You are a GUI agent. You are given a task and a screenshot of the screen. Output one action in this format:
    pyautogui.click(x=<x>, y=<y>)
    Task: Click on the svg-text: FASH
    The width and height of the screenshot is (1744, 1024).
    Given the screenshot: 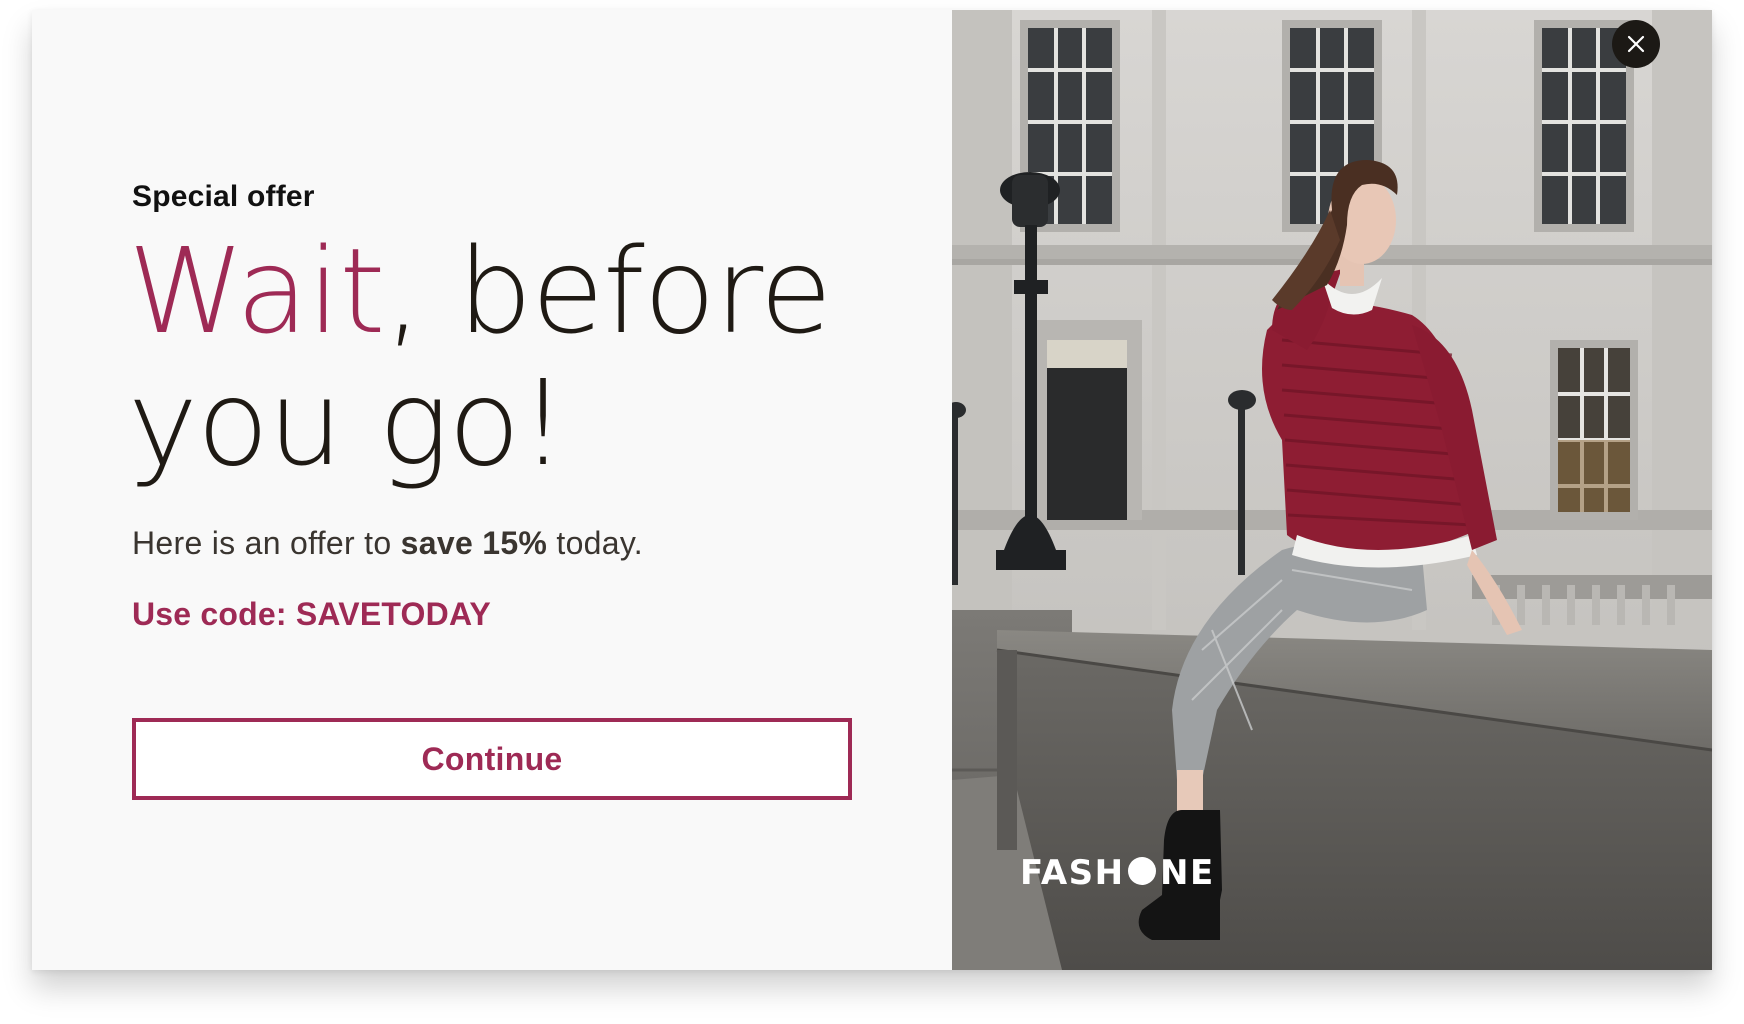 What is the action you would take?
    pyautogui.click(x=1072, y=872)
    